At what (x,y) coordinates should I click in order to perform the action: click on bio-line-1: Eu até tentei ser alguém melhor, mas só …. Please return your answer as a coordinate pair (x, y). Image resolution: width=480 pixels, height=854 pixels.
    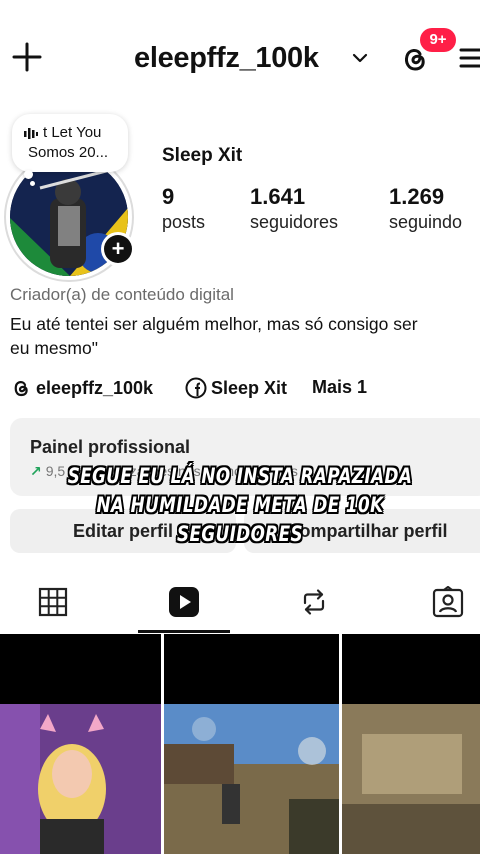
    Looking at the image, I should click on (214, 324).